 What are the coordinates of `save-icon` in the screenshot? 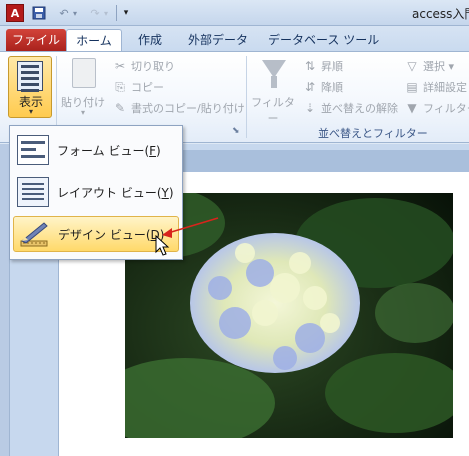 It's located at (39, 13).